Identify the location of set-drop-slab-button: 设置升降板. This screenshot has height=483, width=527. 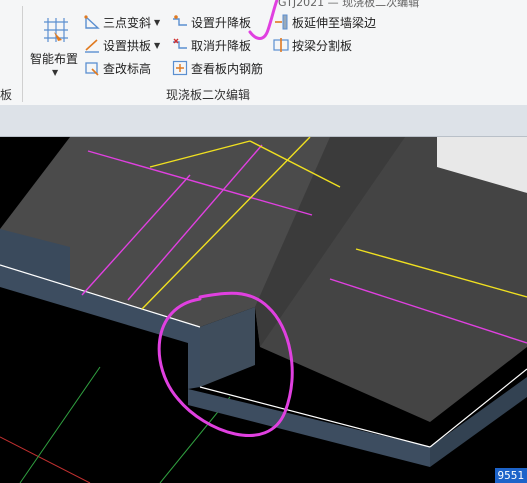
(211, 22).